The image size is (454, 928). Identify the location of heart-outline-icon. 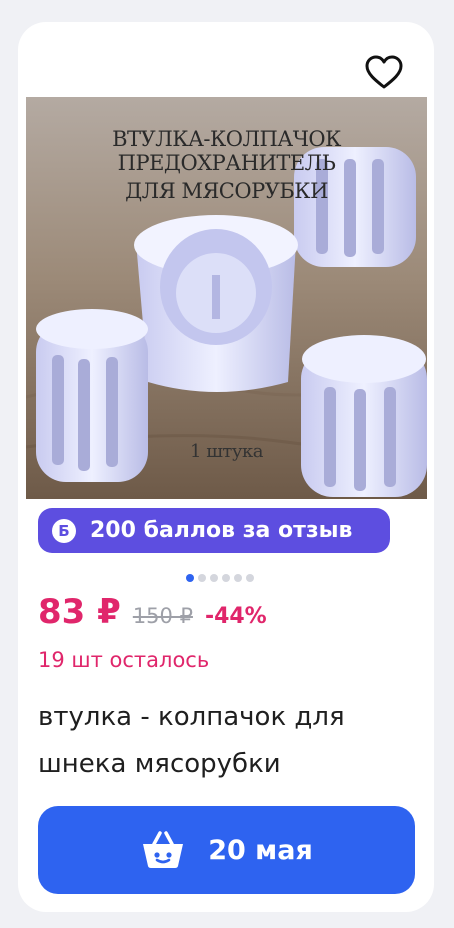
(384, 72).